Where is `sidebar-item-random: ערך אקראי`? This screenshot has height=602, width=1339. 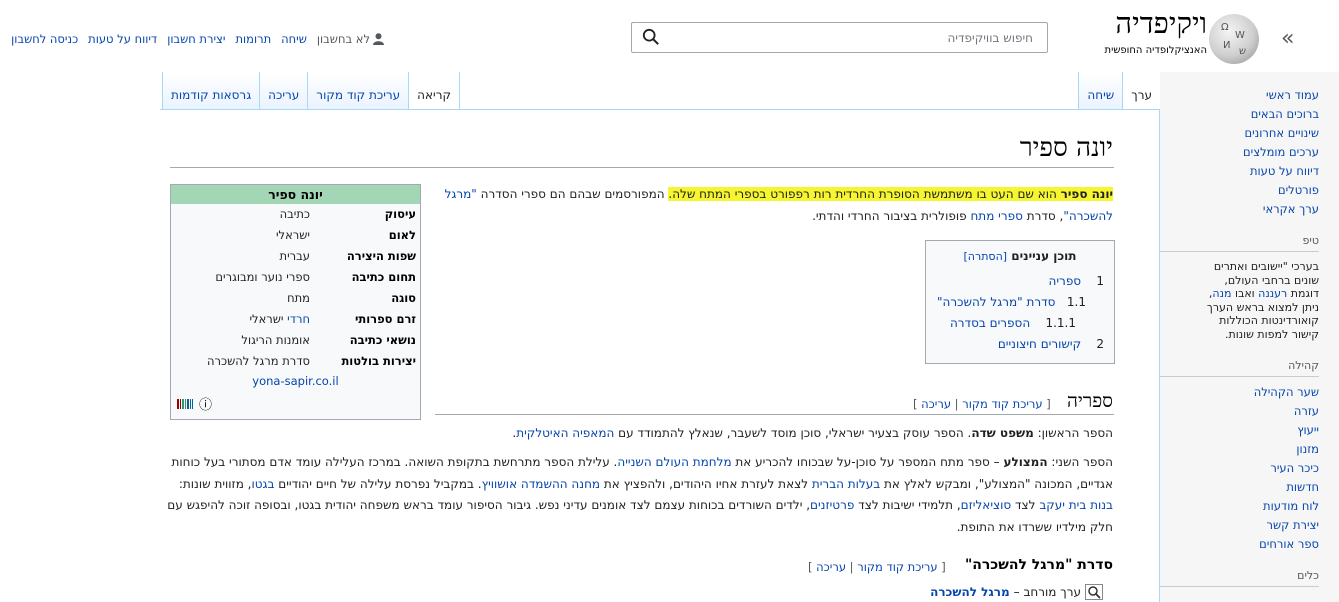
sidebar-item-random: ערך אקראי is located at coordinates (1239, 209).